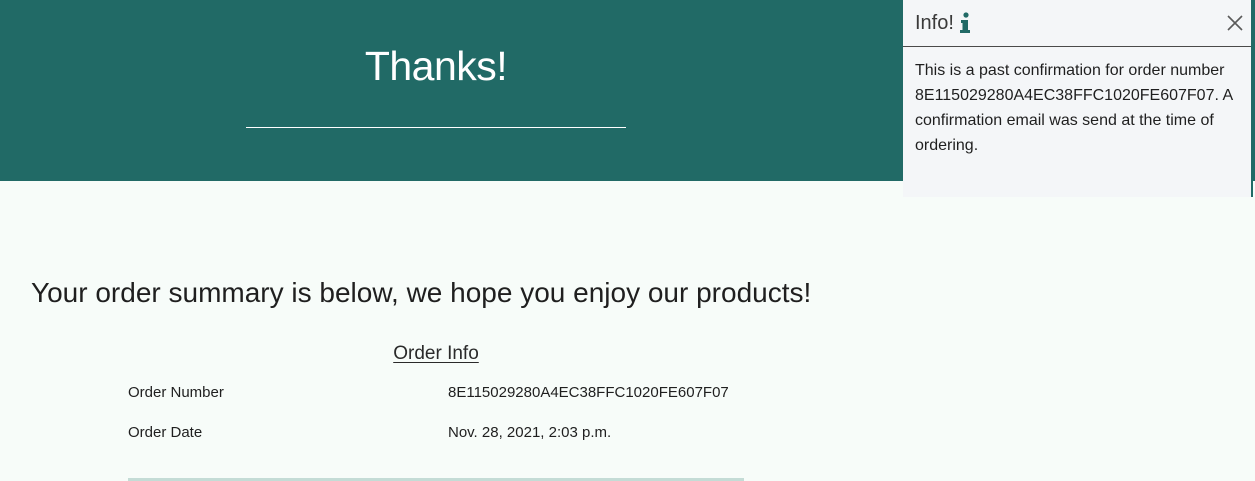 This screenshot has height=481, width=1255. I want to click on order-info-title: Order Info, so click(436, 353).